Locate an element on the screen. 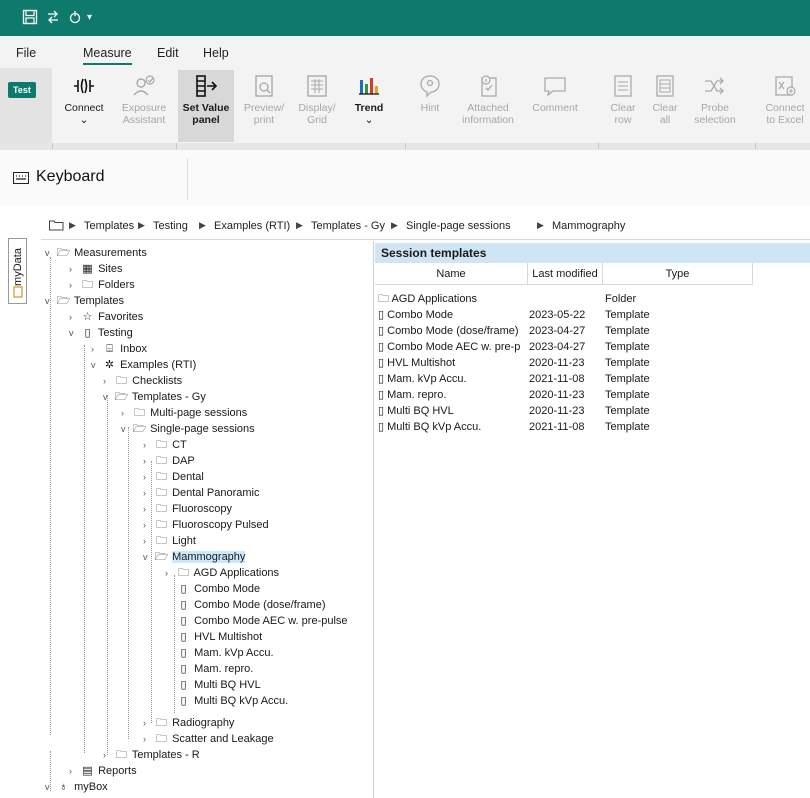  set-value-panel-button: Set Value panel is located at coordinates (206, 106).